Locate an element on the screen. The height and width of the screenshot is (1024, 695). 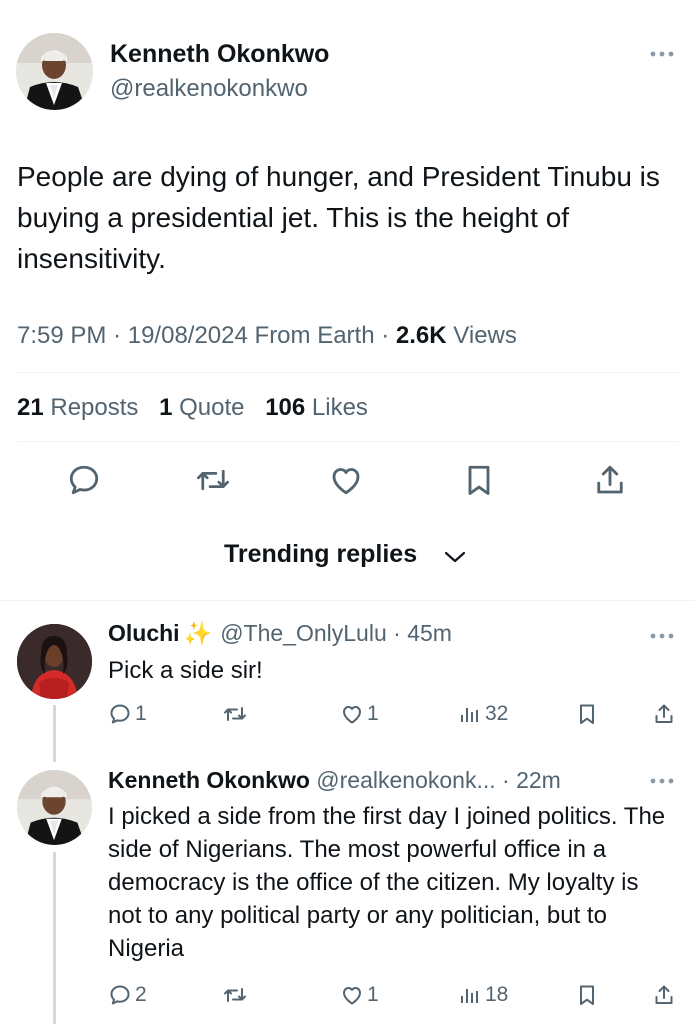
sparkles-emoji: ✨ is located at coordinates (198, 633).